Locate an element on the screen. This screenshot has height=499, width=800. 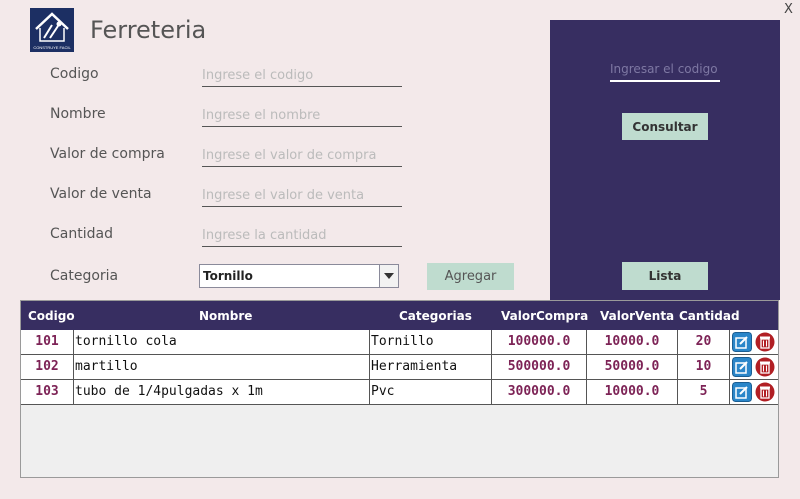
cell-purchase-price: 500000.0 is located at coordinates (539, 367).